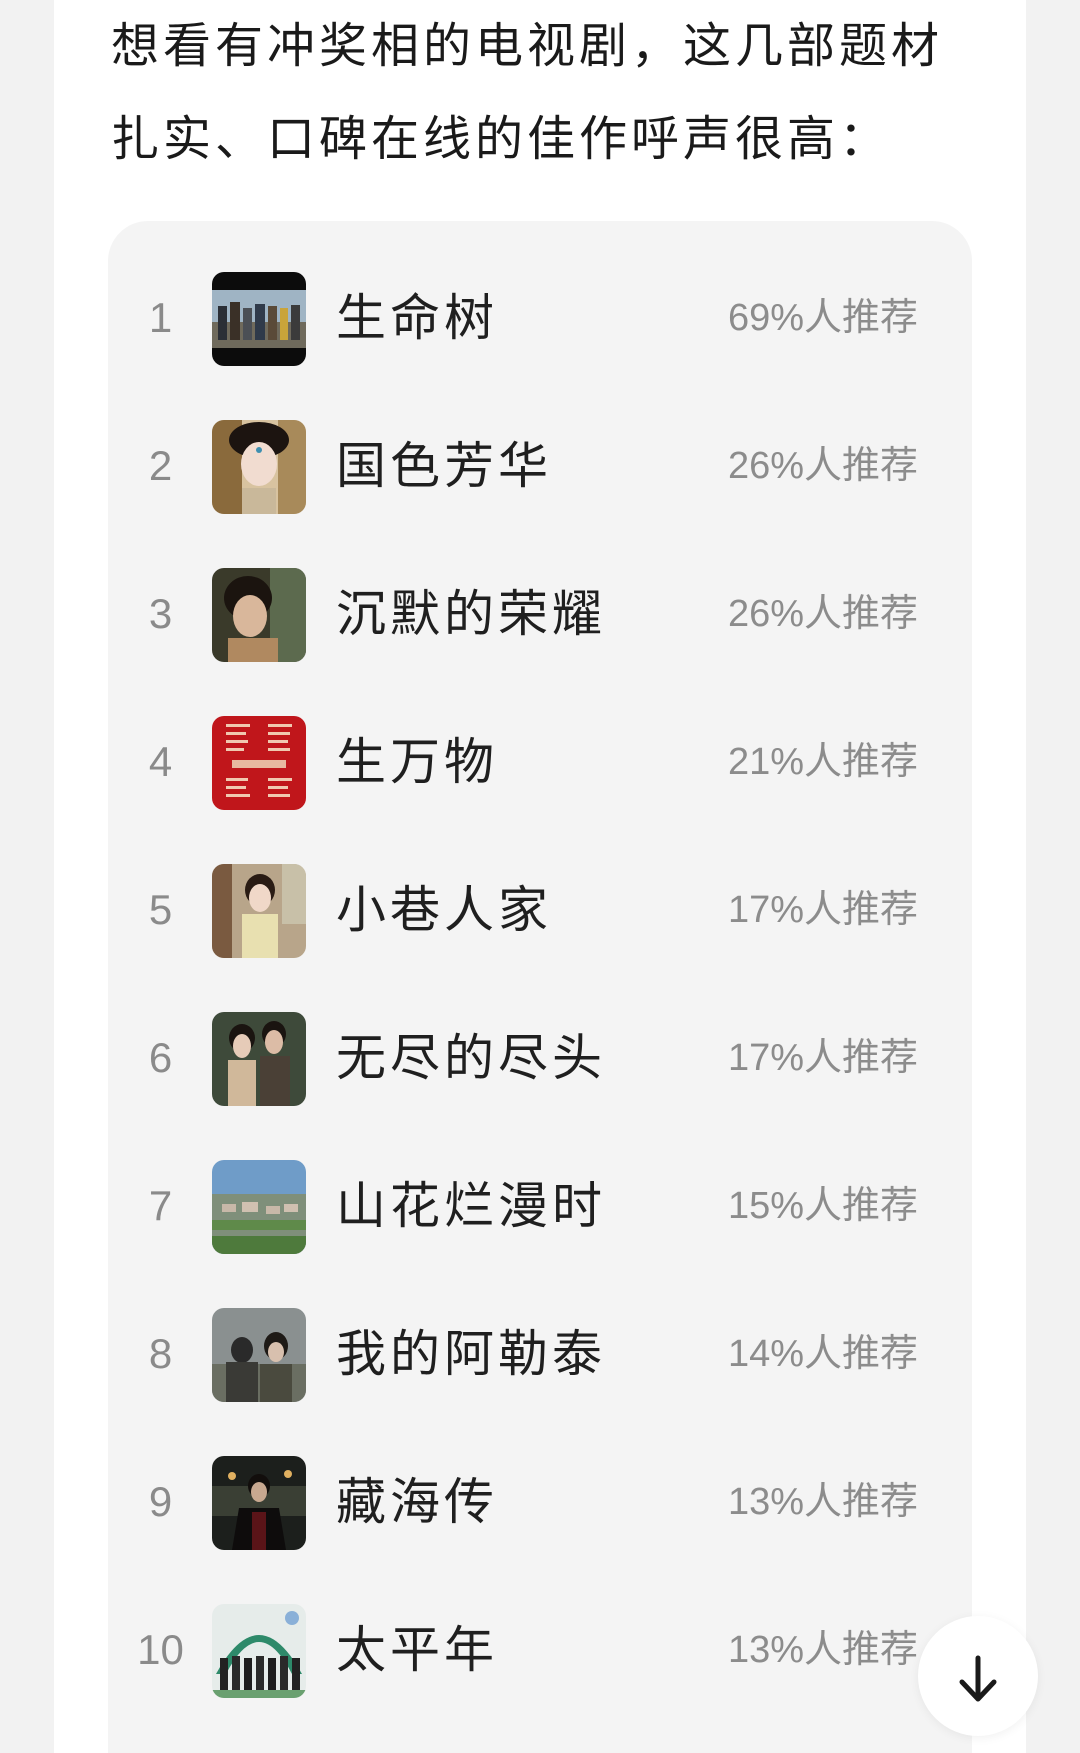 The width and height of the screenshot is (1080, 1753). I want to click on ranking-row: 9 藏海传 13%人推荐, so click(540, 1528).